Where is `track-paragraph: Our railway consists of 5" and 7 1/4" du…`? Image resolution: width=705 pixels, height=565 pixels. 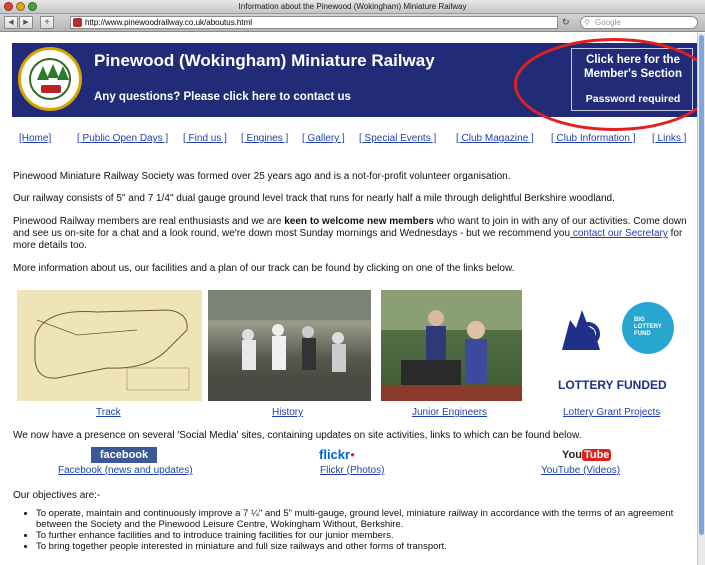
track-paragraph: Our railway consists of 5" and 7 1/4" du… is located at coordinates (314, 198).